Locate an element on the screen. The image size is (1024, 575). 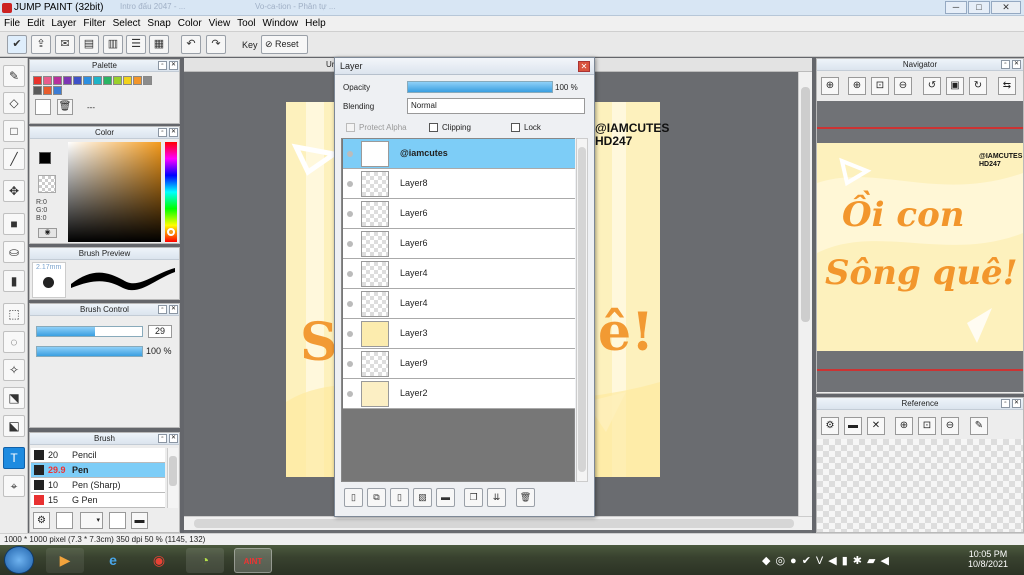
layer-row: Layer3 is located at coordinates (459, 334).